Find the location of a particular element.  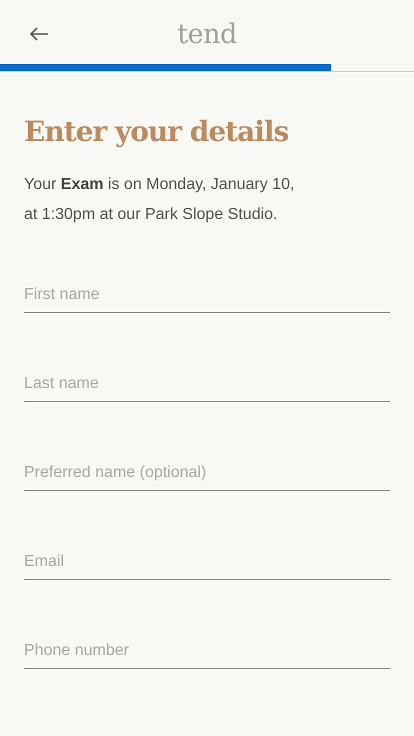

logo: tend is located at coordinates (207, 34).